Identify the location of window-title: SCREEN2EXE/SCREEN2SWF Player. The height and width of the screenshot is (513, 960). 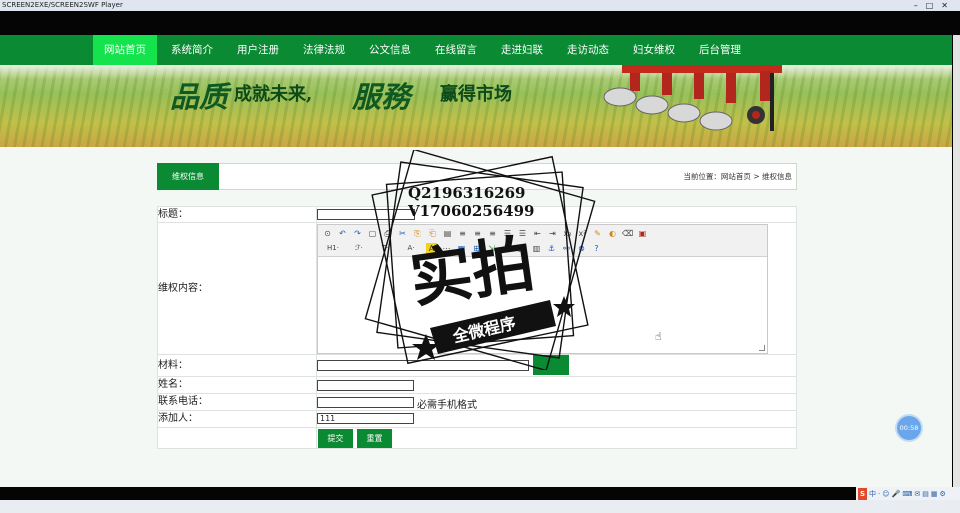
(62, 5).